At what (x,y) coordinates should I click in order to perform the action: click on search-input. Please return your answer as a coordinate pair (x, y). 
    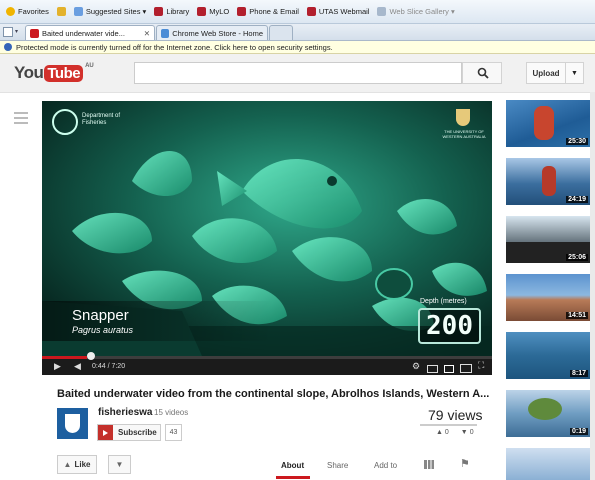
    Looking at the image, I should click on (298, 73).